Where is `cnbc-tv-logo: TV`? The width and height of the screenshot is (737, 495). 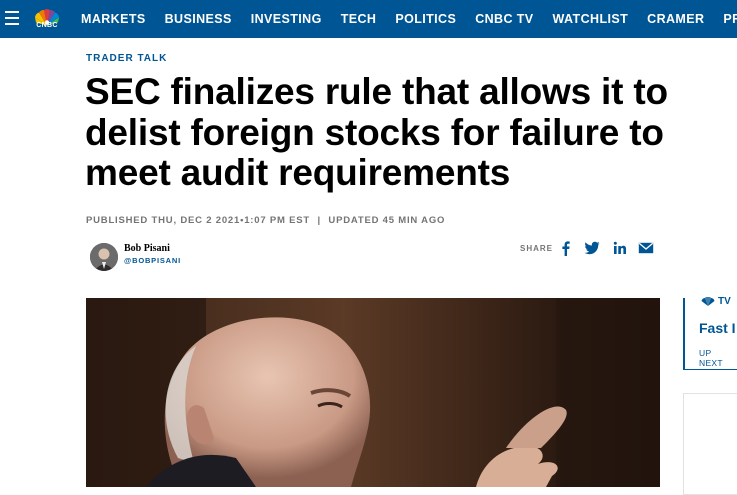
cnbc-tv-logo: TV is located at coordinates (715, 301).